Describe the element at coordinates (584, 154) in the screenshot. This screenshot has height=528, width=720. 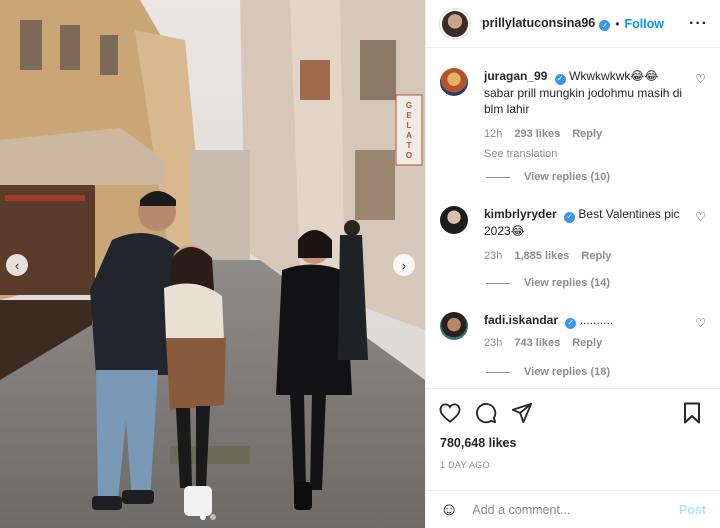
I see `see-translation-link: See translation` at that location.